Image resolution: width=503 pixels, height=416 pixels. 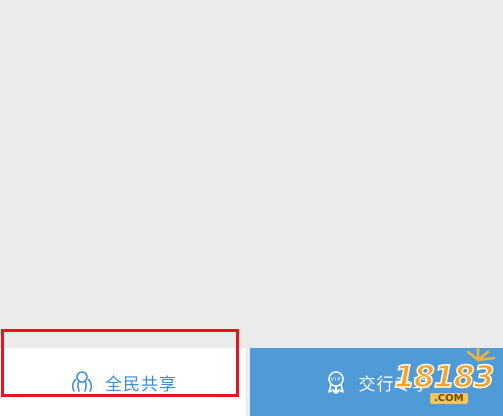 I want to click on people-share-icon, so click(x=82, y=381).